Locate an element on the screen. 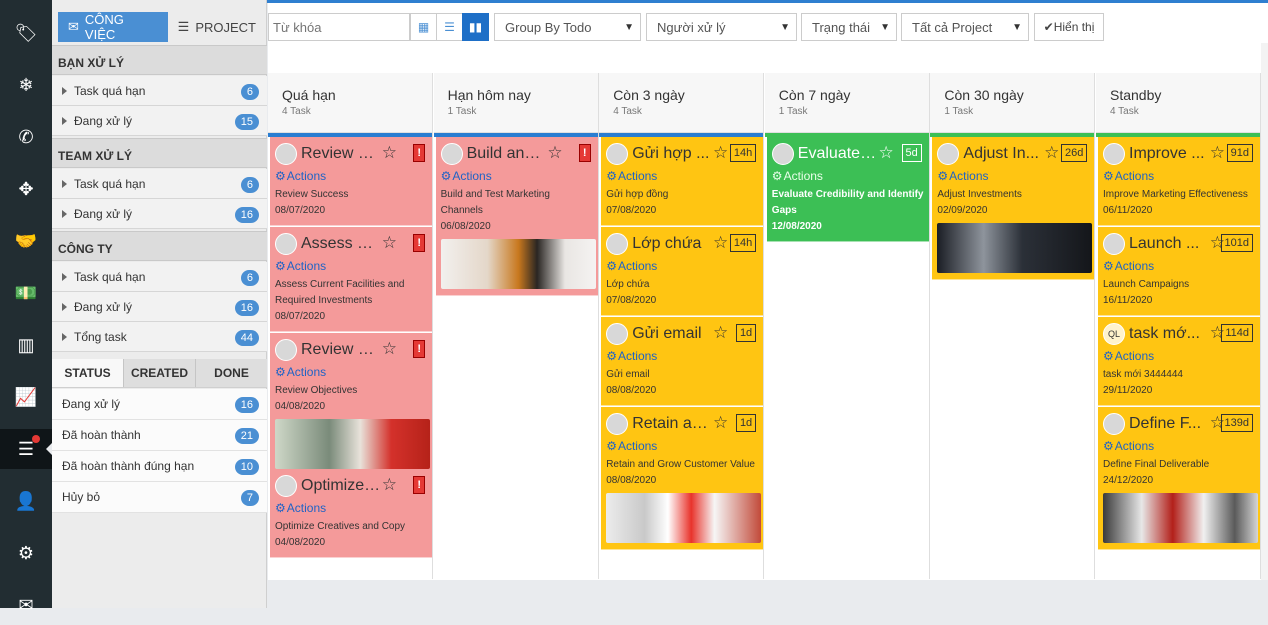 The image size is (1268, 625). tab-status: STATUS is located at coordinates (87, 373).